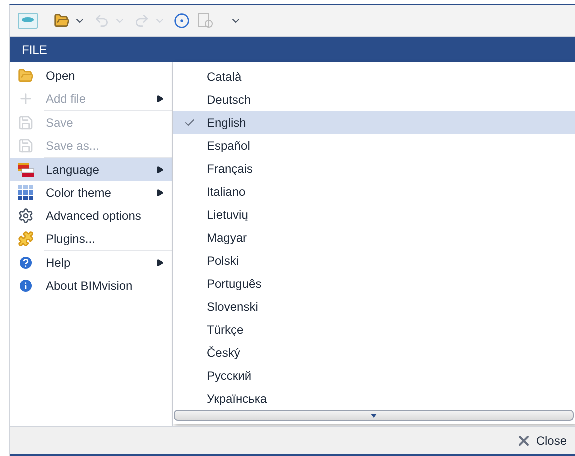 Image resolution: width=575 pixels, height=456 pixels. Describe the element at coordinates (91, 285) in the screenshot. I see `menu-item: About BIMvision` at that location.